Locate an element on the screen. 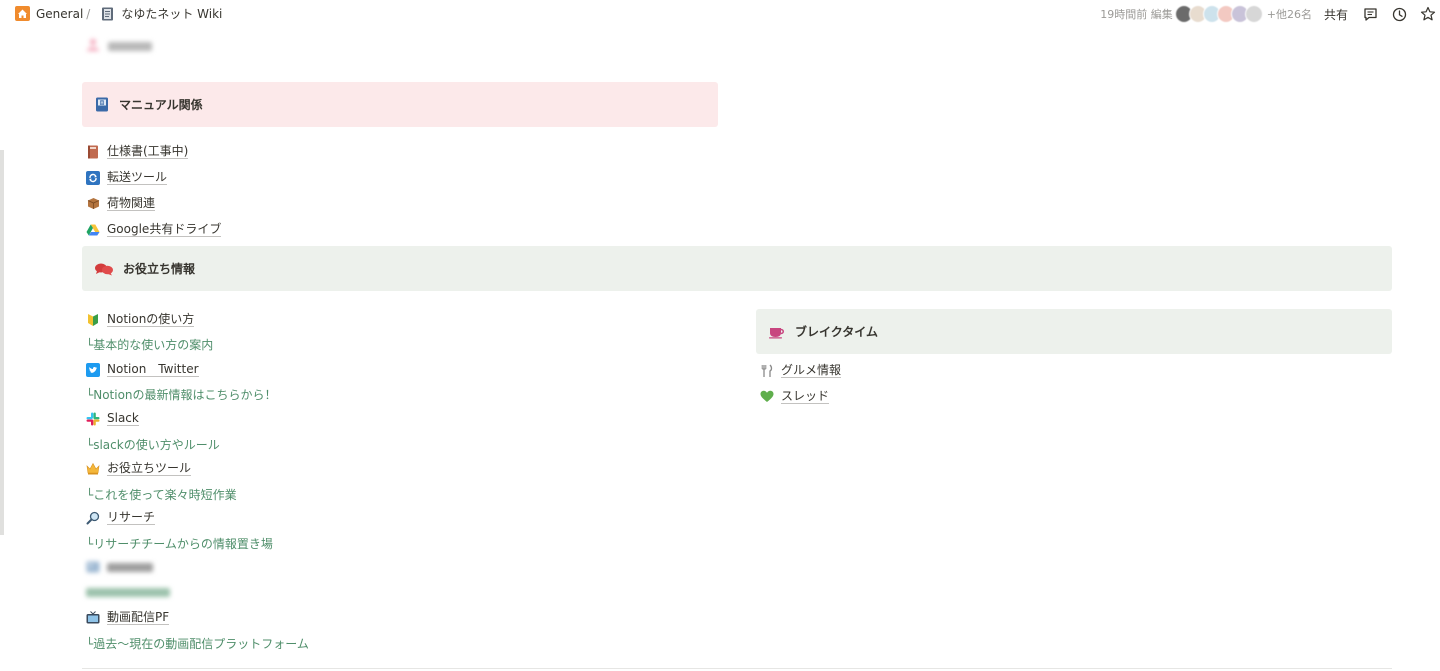 This screenshot has height=671, width=1440. link-label: 動画配信PF is located at coordinates (138, 617).